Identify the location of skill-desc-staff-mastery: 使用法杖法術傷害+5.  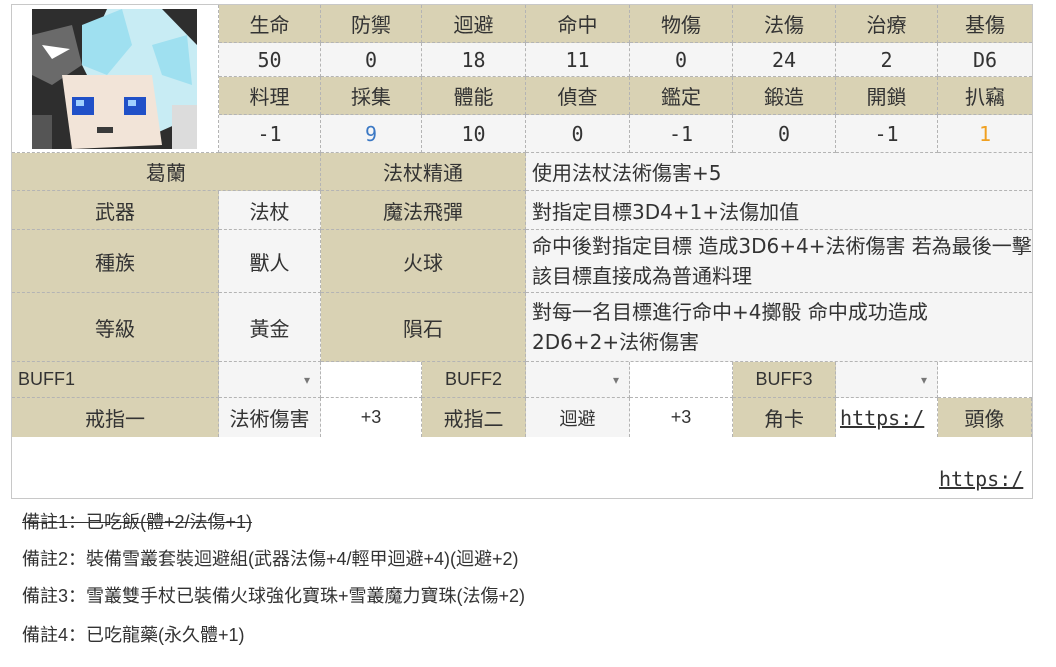
(779, 172).